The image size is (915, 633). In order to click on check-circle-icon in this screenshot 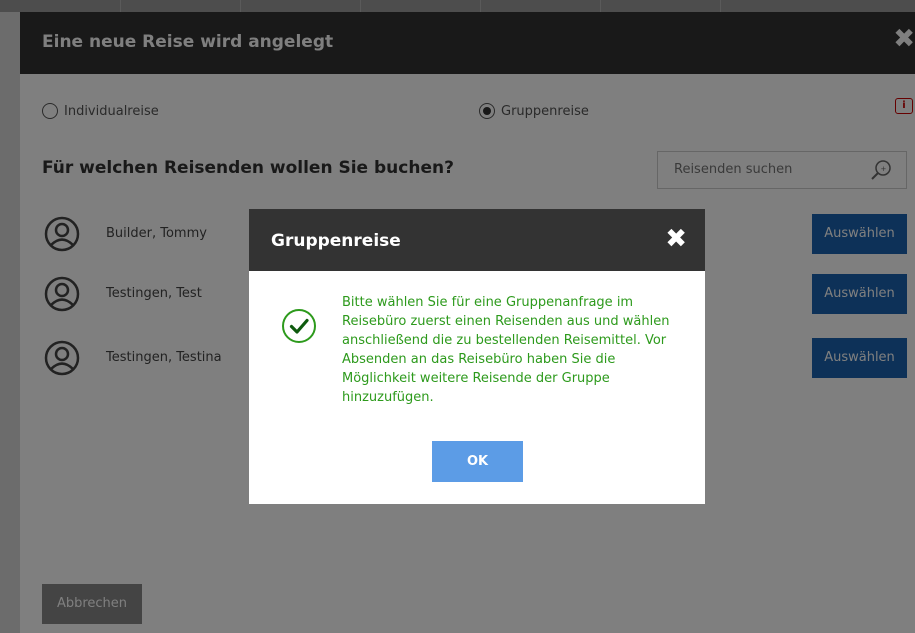, I will do `click(299, 326)`.